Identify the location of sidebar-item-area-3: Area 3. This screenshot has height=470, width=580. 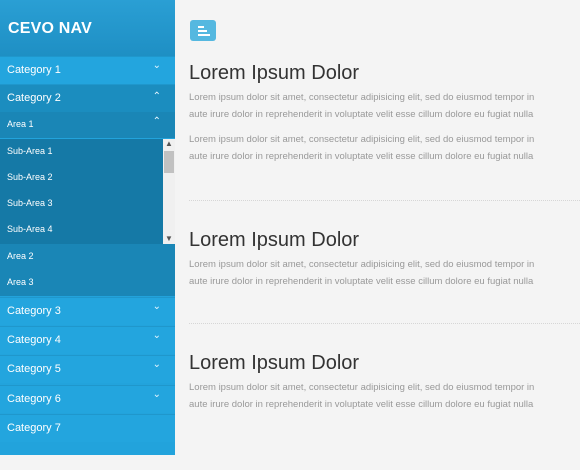
(87, 283).